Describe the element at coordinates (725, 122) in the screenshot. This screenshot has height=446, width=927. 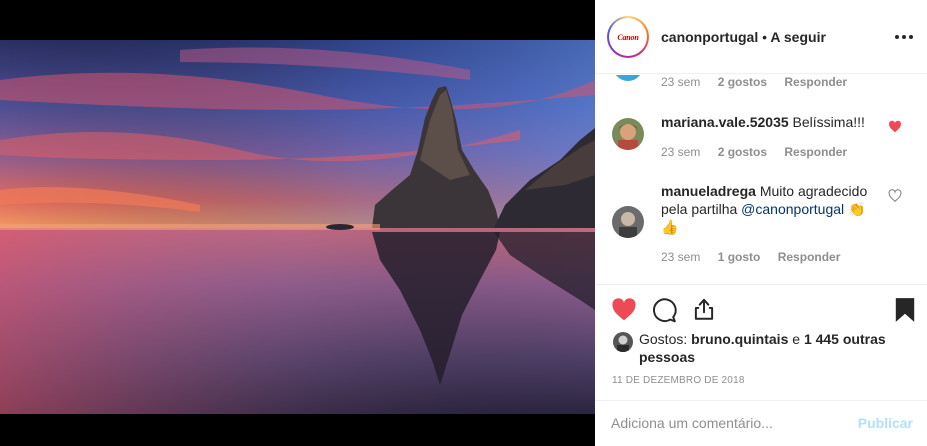
I see `comment-username: mariana.vale.52035` at that location.